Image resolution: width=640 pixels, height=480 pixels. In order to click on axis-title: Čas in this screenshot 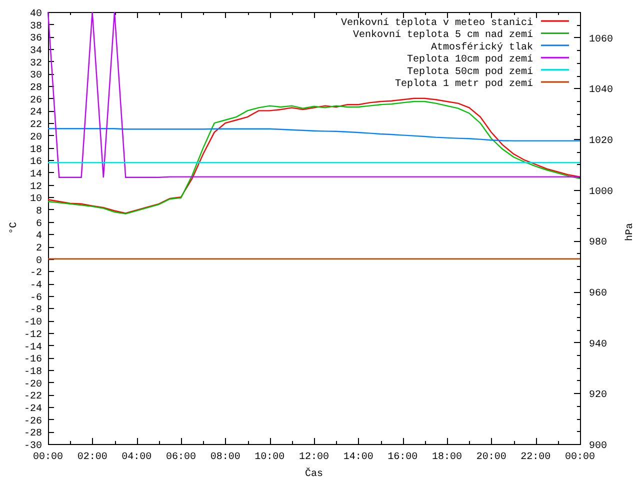, I will do `click(314, 474)`.